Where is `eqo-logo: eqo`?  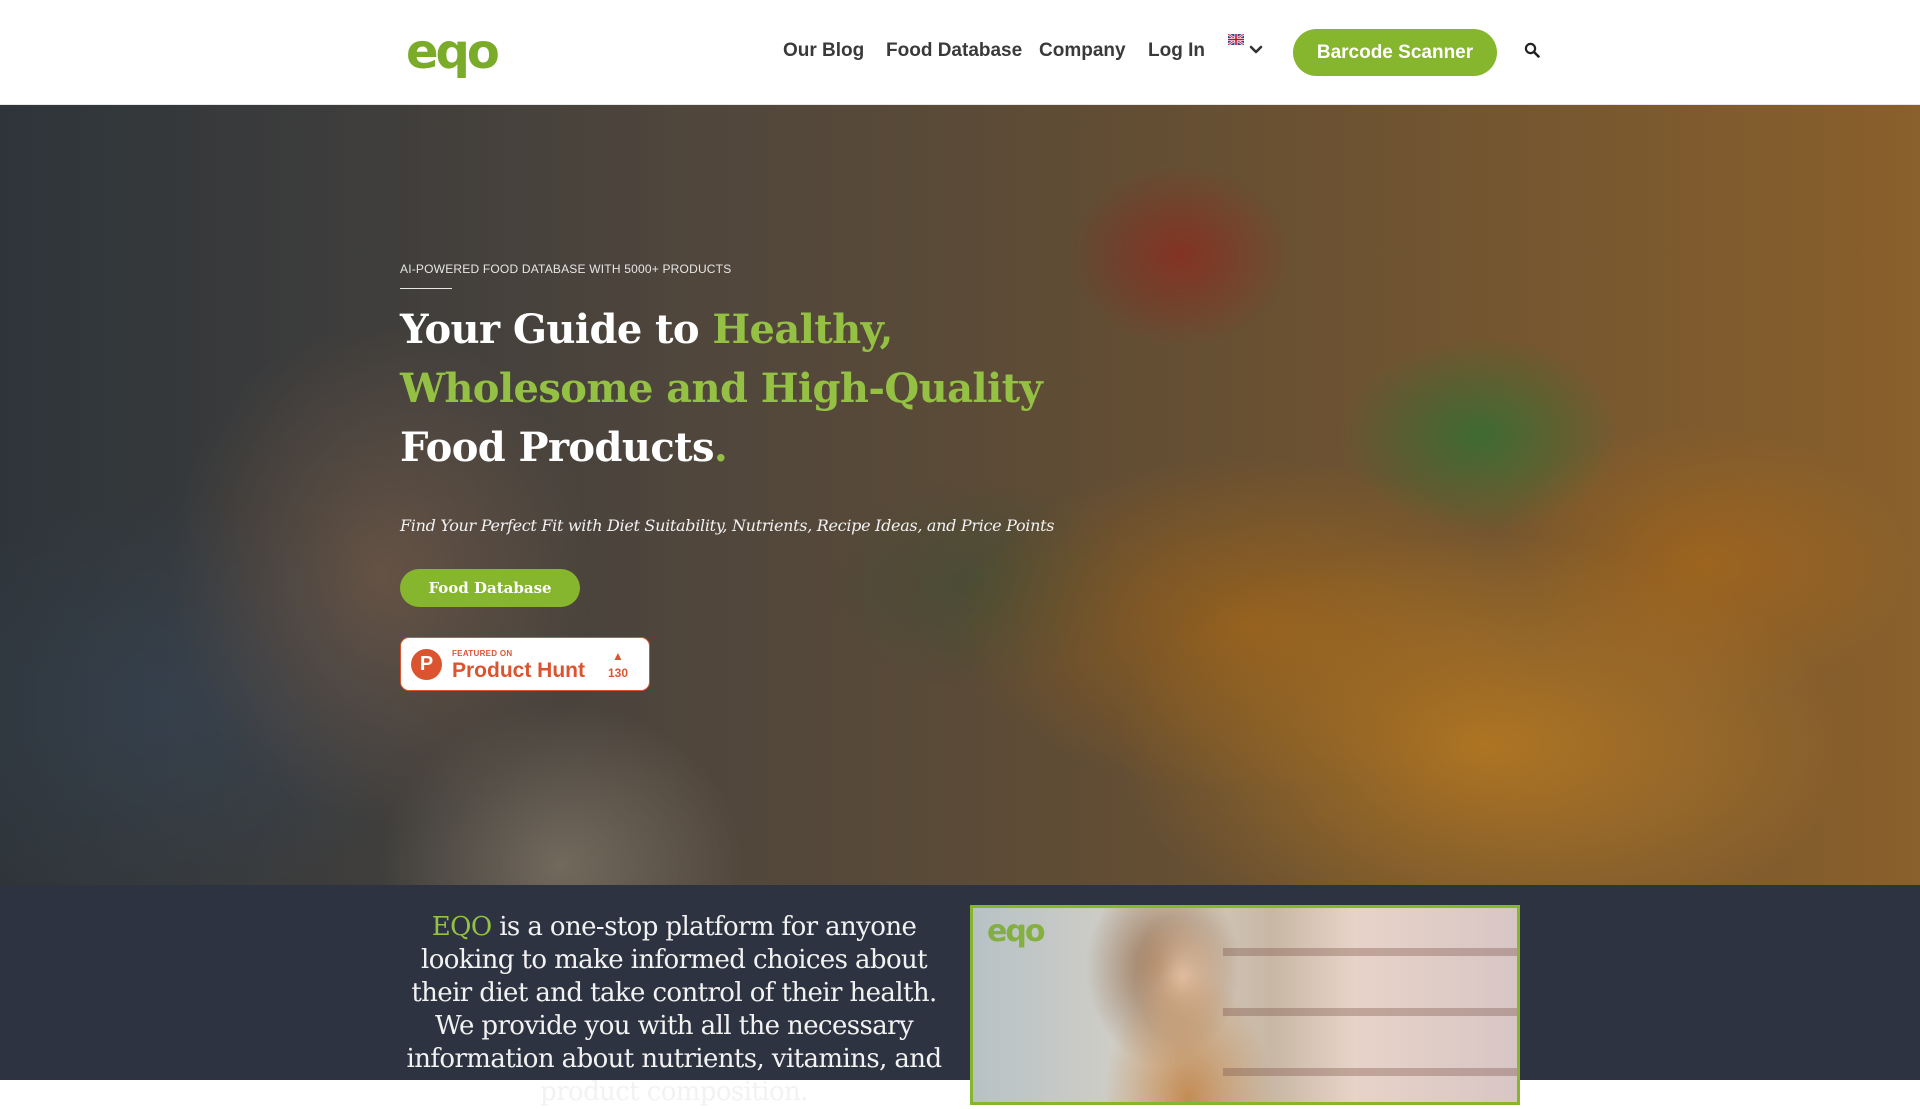 eqo-logo: eqo is located at coordinates (463, 52).